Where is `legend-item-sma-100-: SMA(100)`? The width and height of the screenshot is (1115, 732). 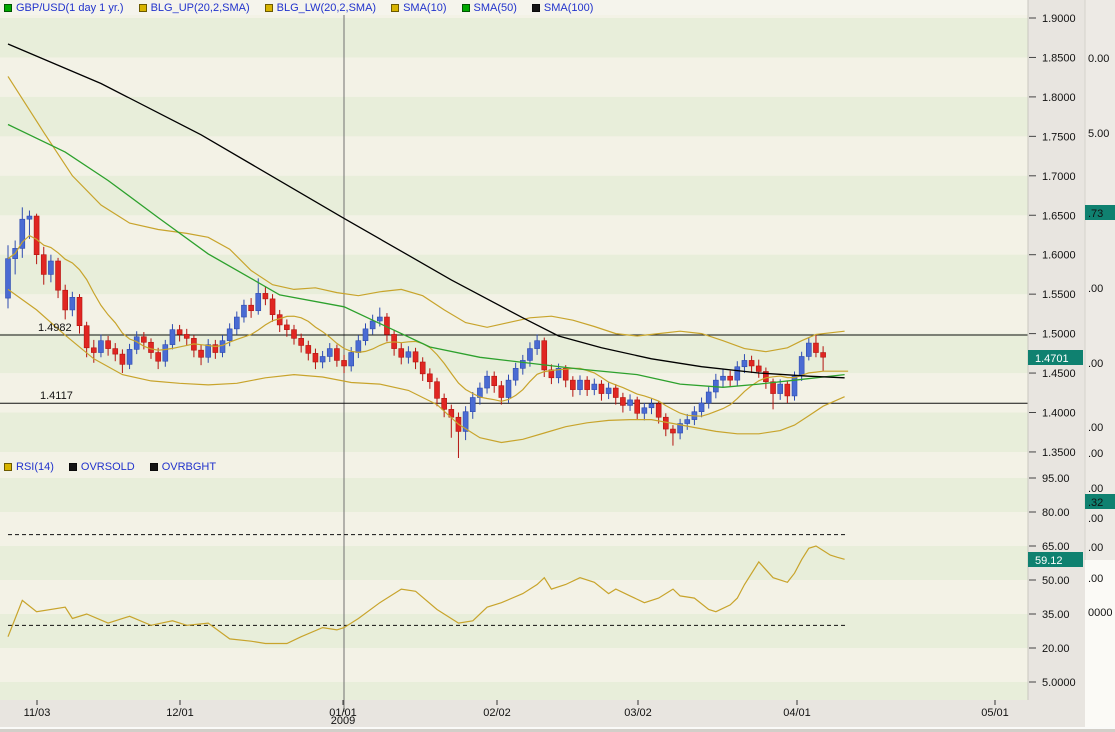
legend-item-sma-100-: SMA(100) is located at coordinates (562, 8).